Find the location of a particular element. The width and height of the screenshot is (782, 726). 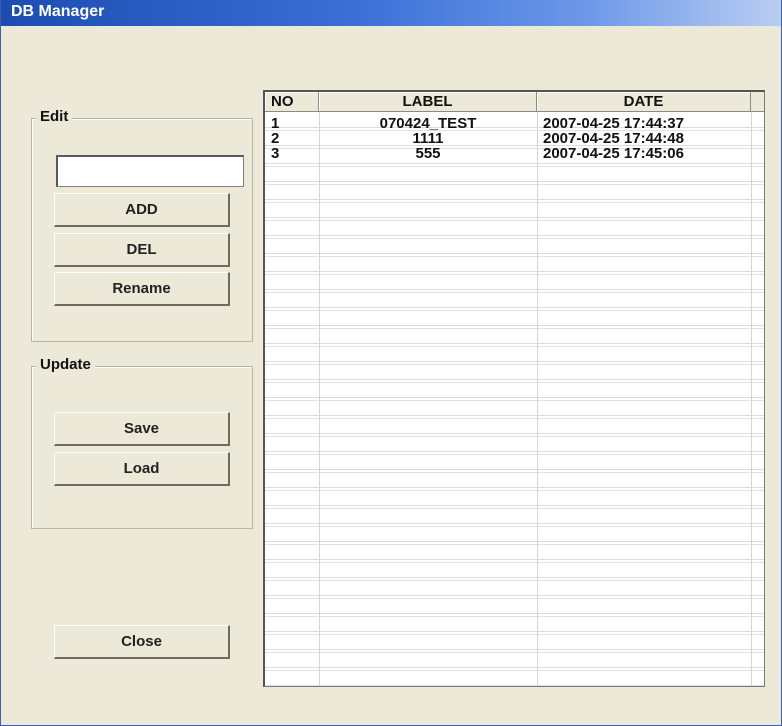

cell-date: 2007-04-25 17:45:06 is located at coordinates (613, 153).